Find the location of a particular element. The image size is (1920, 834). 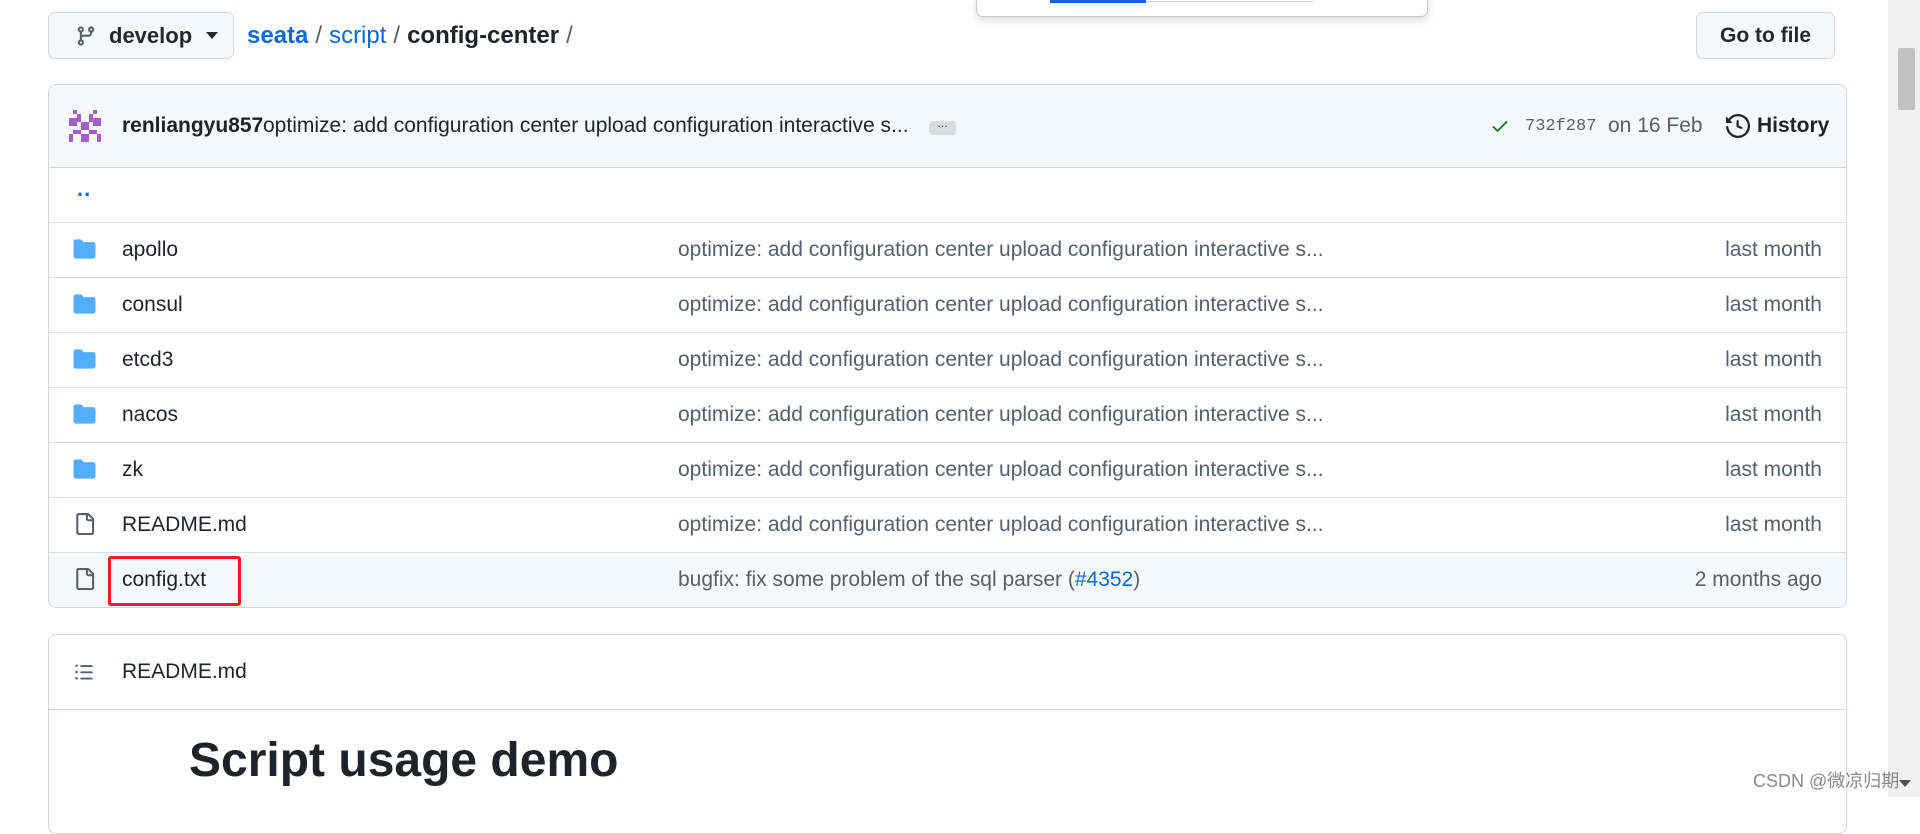

branch-selector-button: develop is located at coordinates (141, 35).